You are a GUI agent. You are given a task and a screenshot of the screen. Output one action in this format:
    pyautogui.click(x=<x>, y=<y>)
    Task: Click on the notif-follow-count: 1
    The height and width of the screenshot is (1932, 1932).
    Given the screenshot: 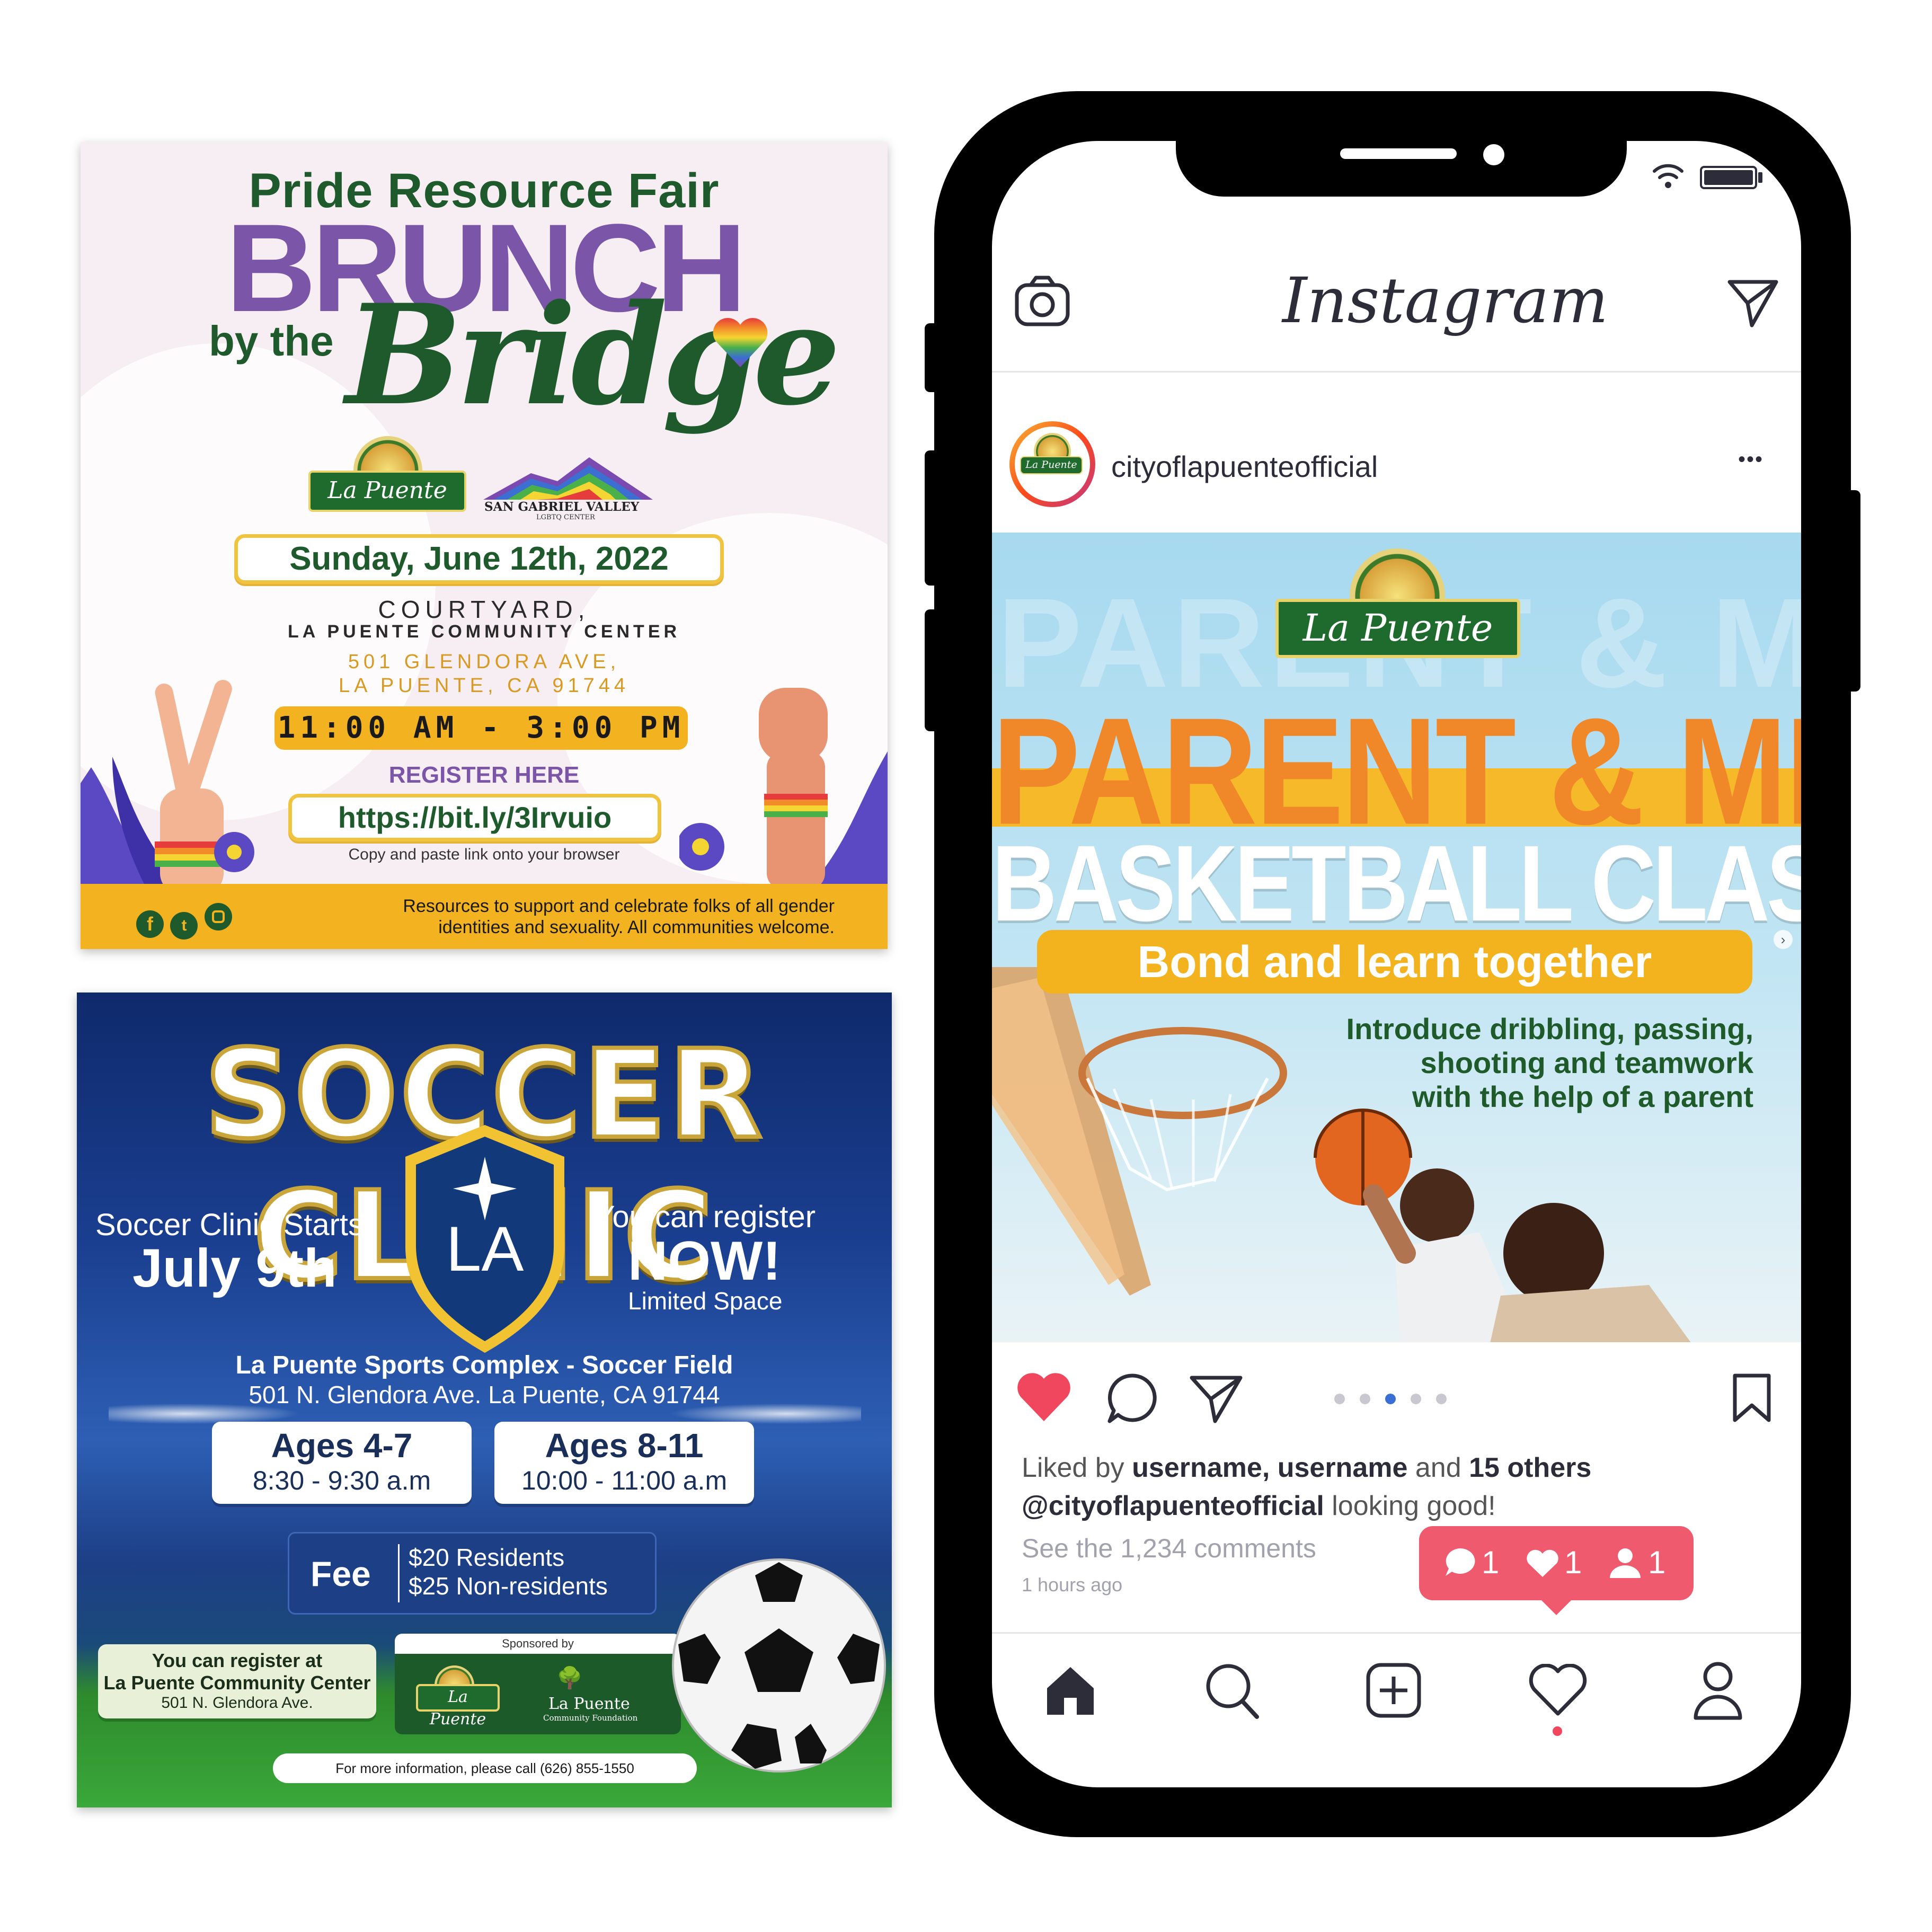 What is the action you would take?
    pyautogui.click(x=1657, y=1563)
    